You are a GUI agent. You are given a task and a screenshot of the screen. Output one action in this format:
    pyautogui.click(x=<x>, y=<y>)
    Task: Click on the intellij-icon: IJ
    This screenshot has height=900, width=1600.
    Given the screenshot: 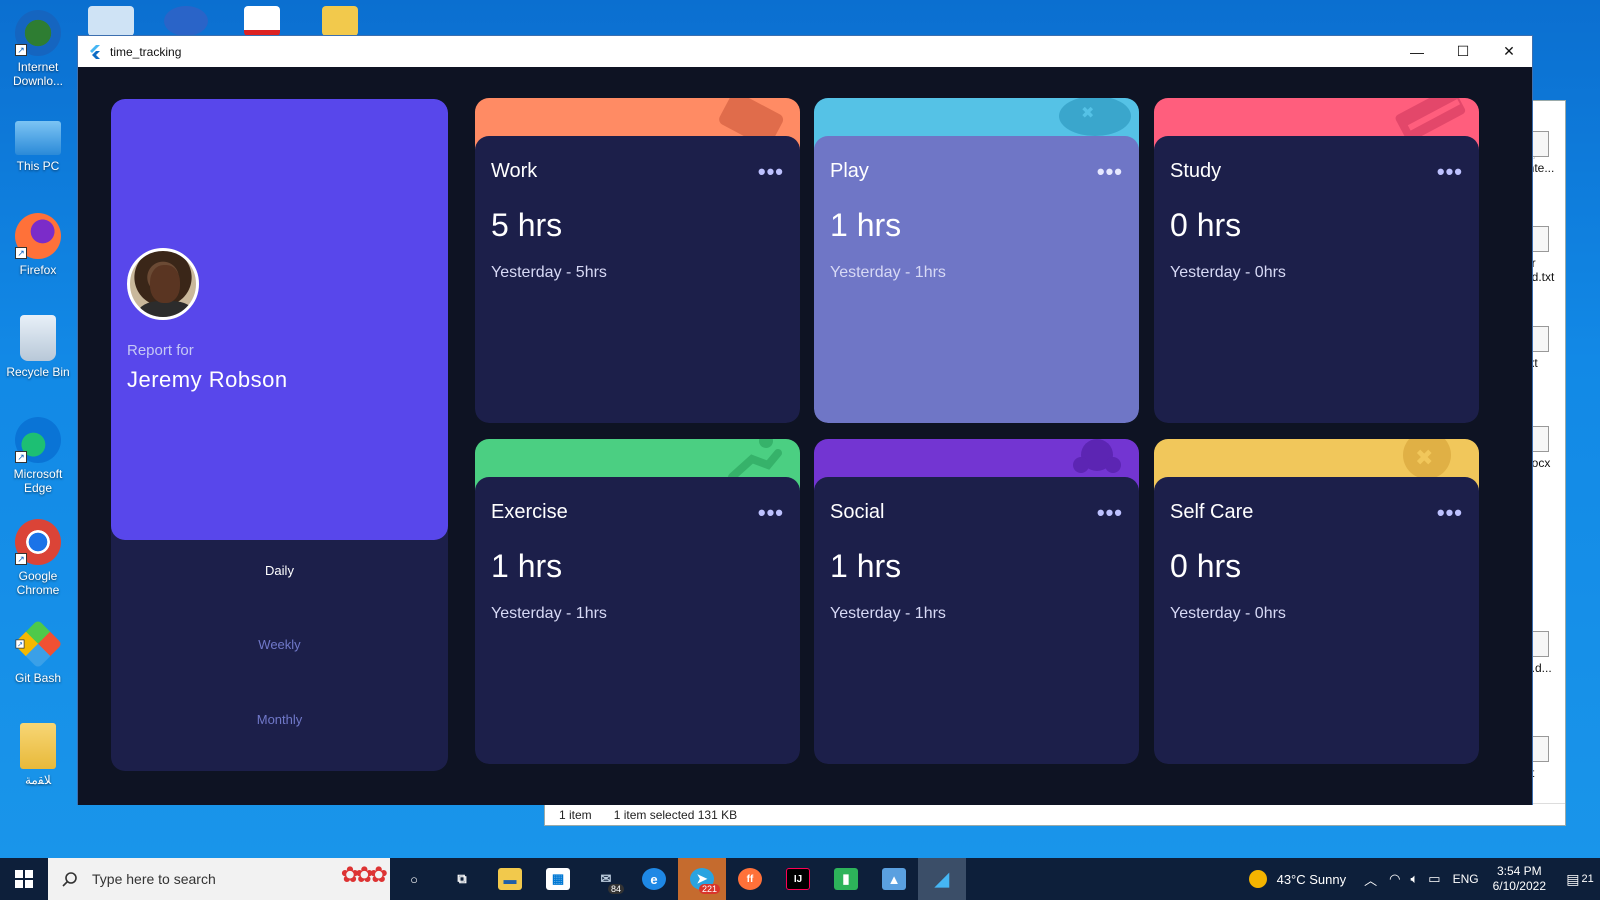 What is the action you would take?
    pyautogui.click(x=798, y=879)
    